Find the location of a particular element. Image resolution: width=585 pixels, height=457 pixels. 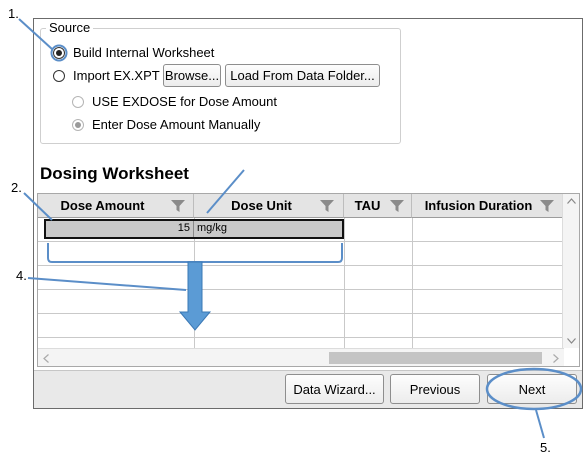

previous-button: Previous is located at coordinates (435, 389).